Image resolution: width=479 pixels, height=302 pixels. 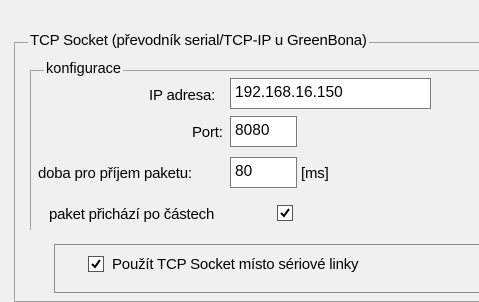 I want to click on packet-parts-checkbox, so click(x=285, y=213).